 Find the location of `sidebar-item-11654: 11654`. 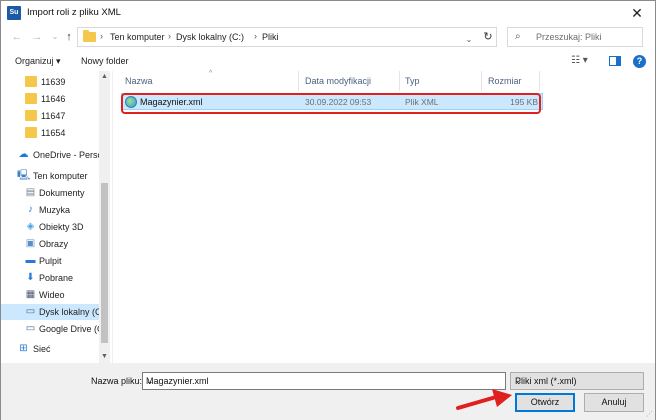

sidebar-item-11654: 11654 is located at coordinates (50, 133).